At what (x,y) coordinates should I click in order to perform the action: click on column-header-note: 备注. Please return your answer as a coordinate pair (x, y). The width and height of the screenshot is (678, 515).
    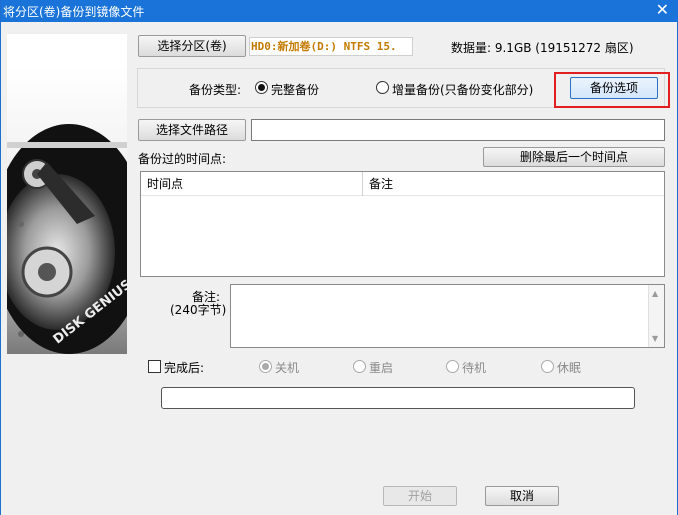
    Looking at the image, I should click on (378, 184).